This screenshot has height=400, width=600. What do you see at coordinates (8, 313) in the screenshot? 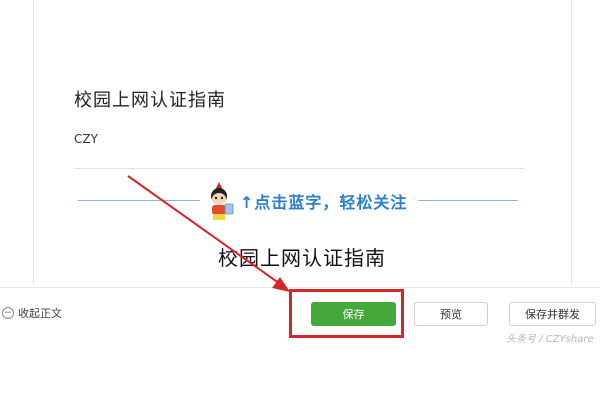
I see `collapse-icon: −` at bounding box center [8, 313].